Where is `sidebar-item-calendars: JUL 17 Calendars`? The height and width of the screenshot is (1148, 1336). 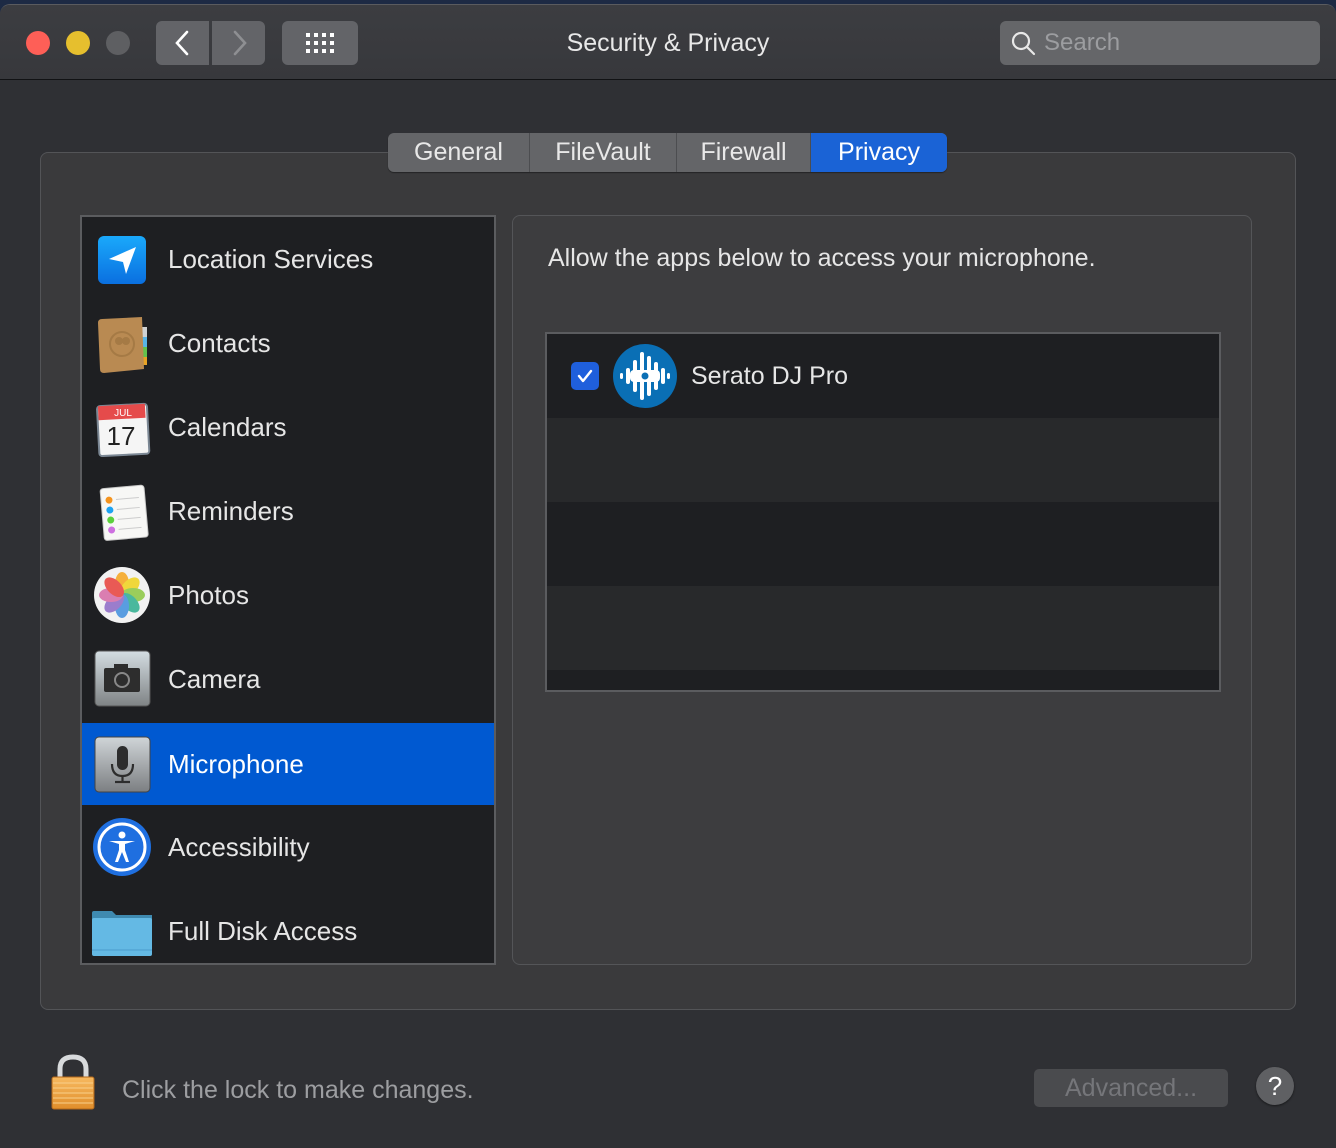
sidebar-item-calendars: JUL 17 Calendars is located at coordinates (288, 427).